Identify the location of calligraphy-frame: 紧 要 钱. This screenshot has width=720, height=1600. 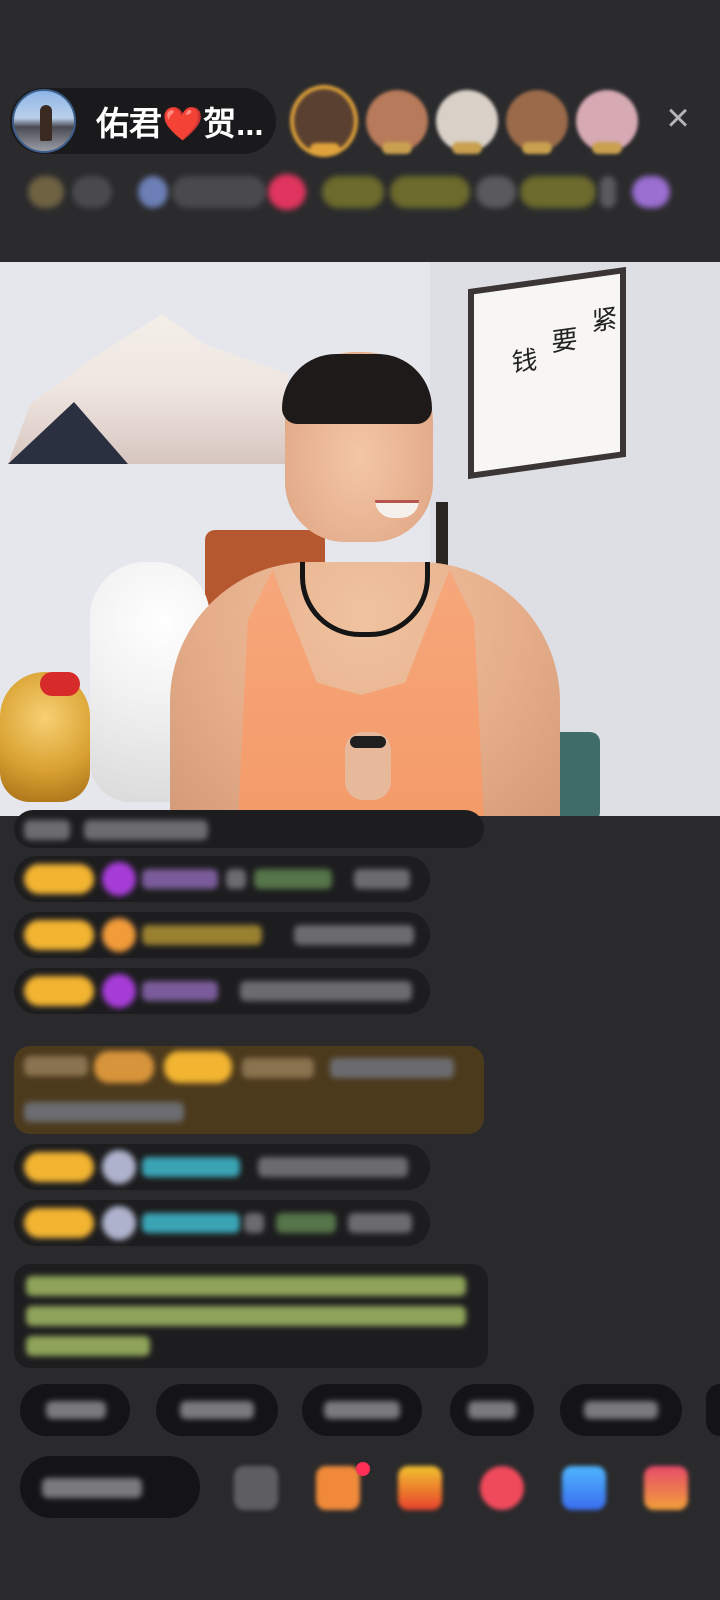
(547, 373).